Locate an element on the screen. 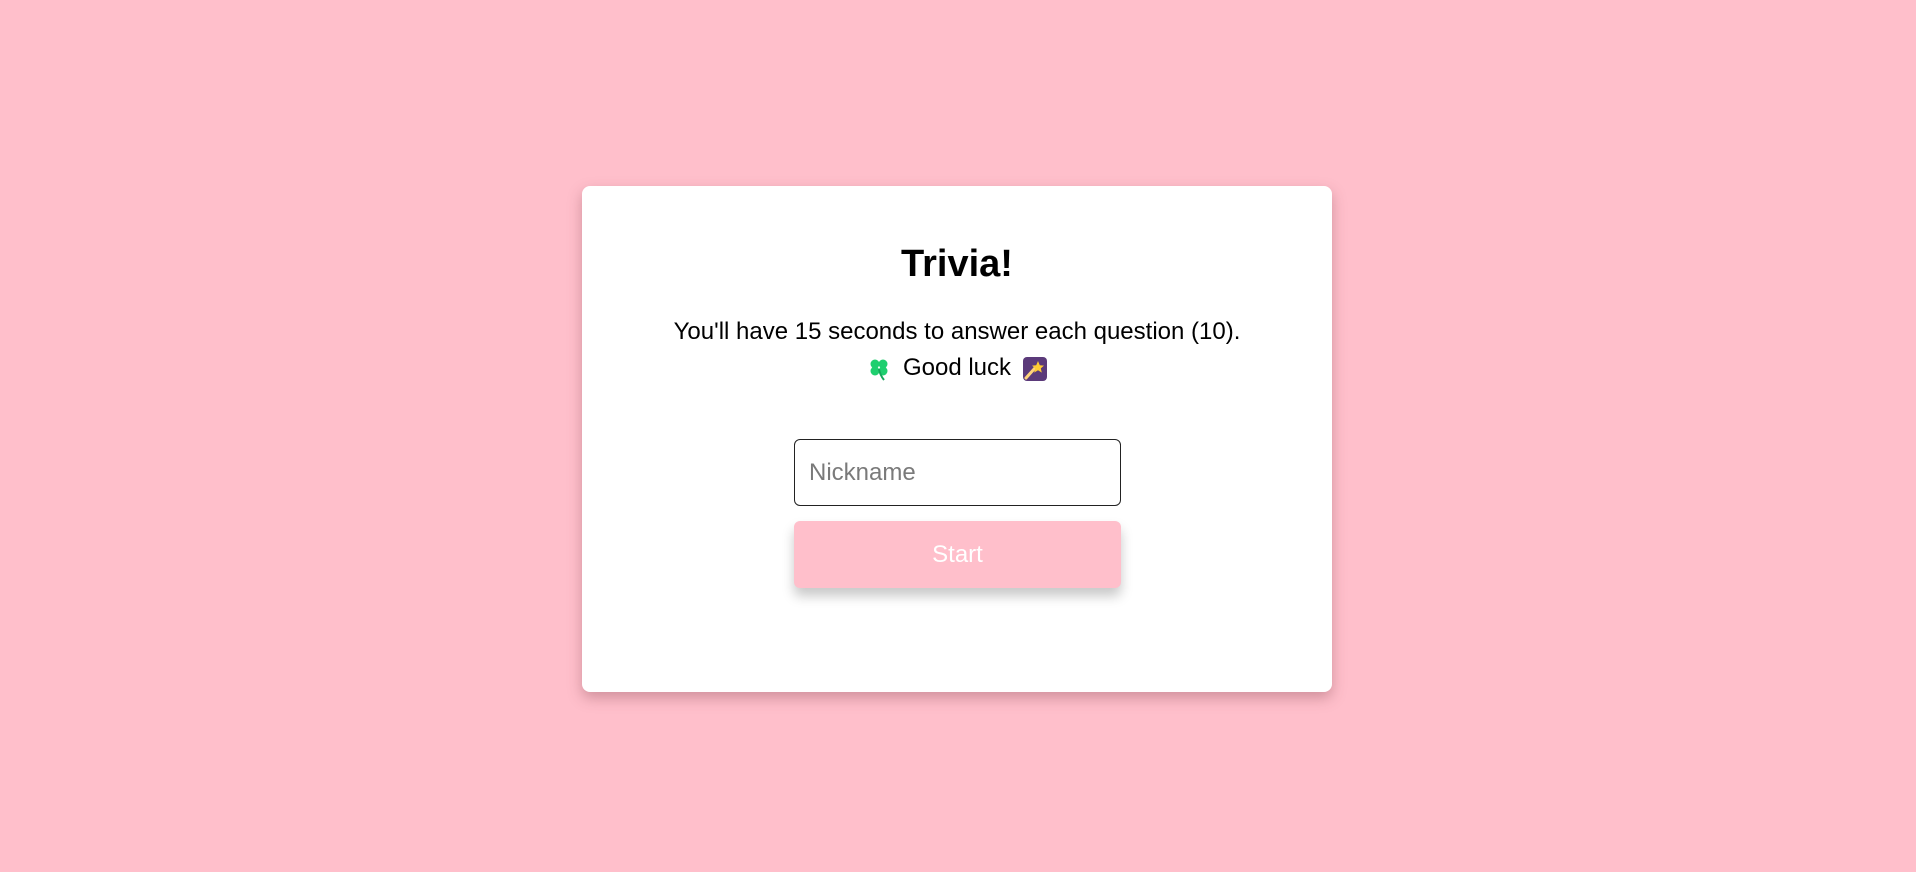 Image resolution: width=1916 pixels, height=872 pixels. good-luck-text: Good luck is located at coordinates (957, 367).